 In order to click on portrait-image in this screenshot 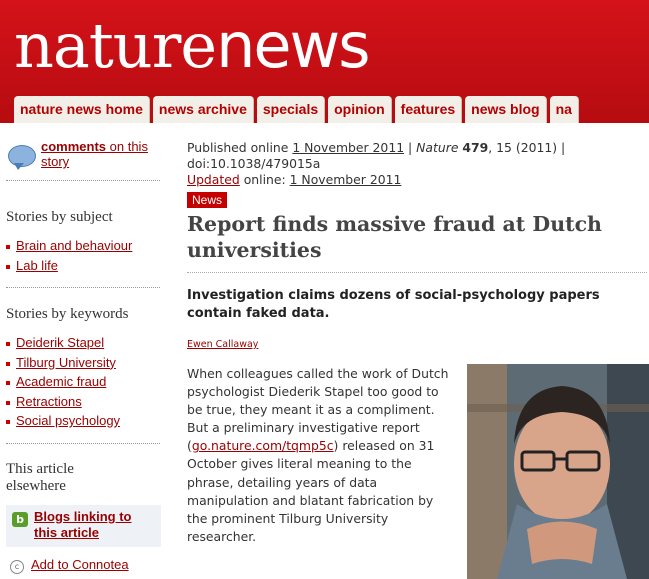, I will do `click(558, 471)`.